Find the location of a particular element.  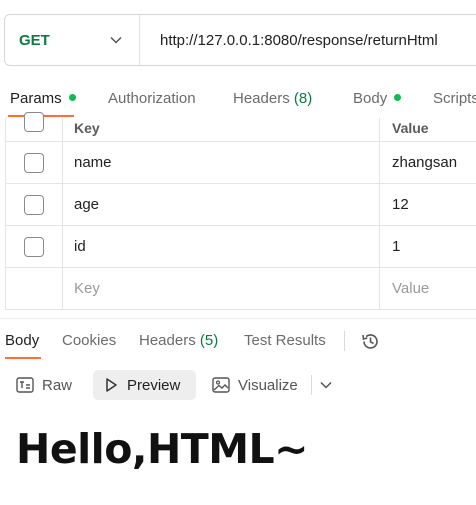

param-key: age is located at coordinates (221, 204).